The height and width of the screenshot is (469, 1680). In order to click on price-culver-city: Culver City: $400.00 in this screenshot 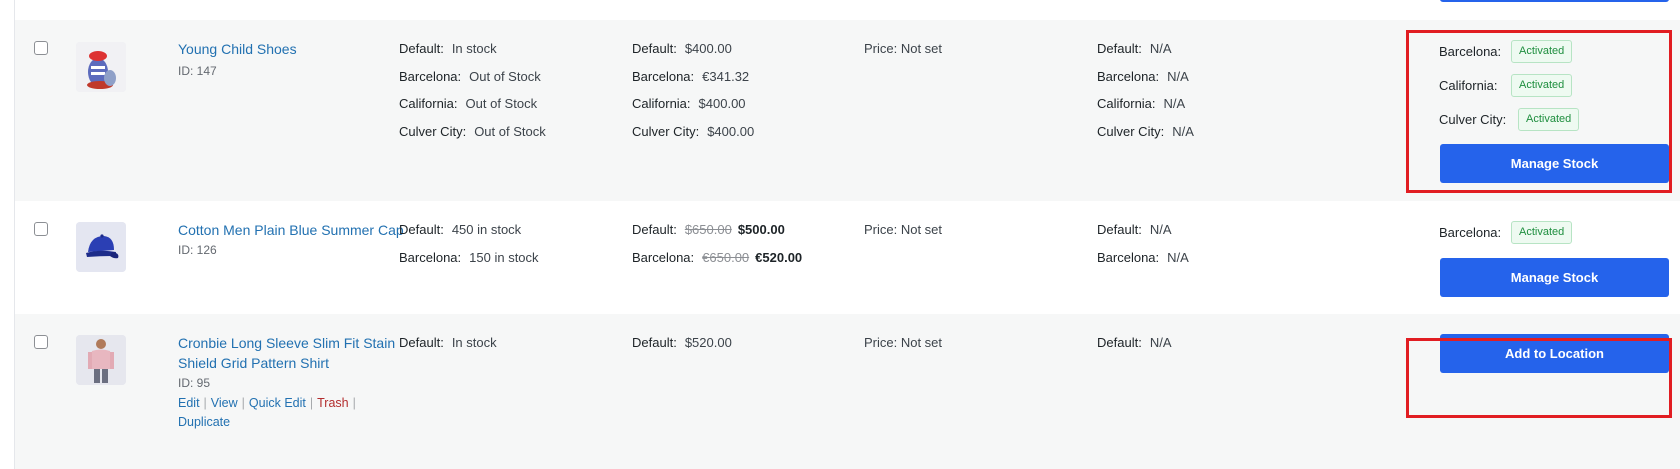, I will do `click(693, 131)`.